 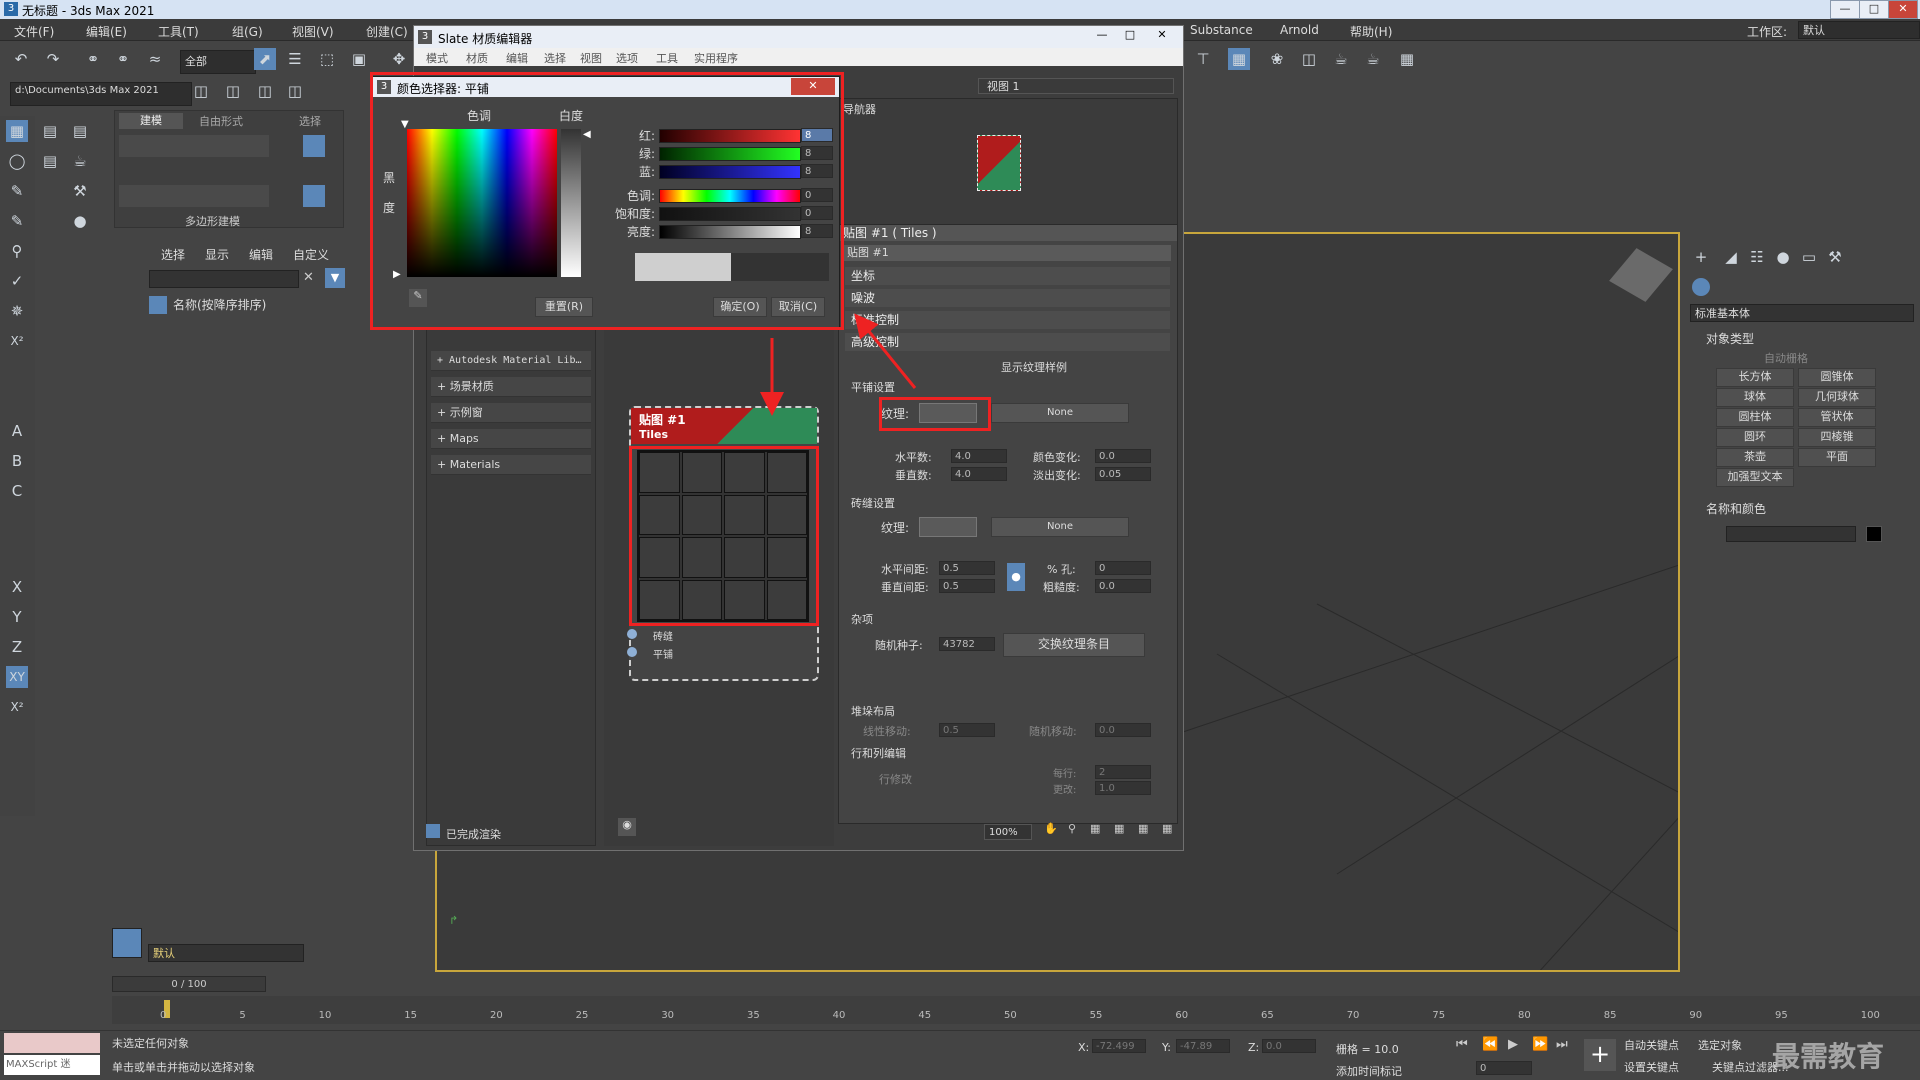 What do you see at coordinates (327, 59) in the screenshot?
I see `rect-region-icon: ⬚` at bounding box center [327, 59].